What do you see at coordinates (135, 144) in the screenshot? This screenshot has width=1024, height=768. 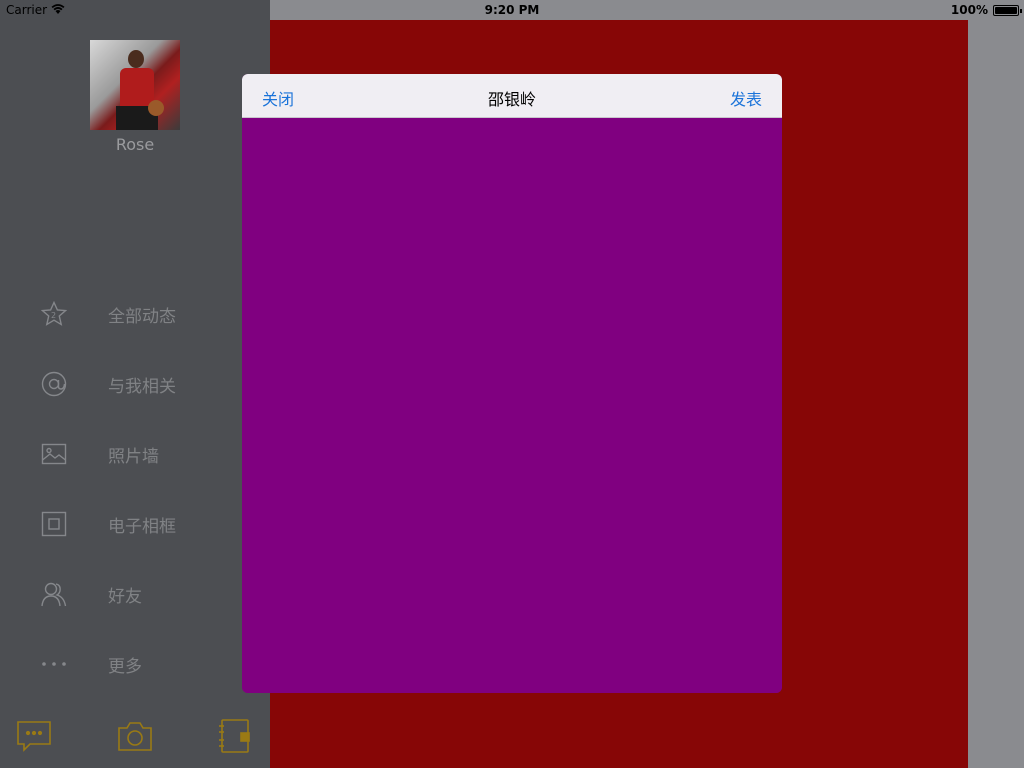 I see `username: Rose` at bounding box center [135, 144].